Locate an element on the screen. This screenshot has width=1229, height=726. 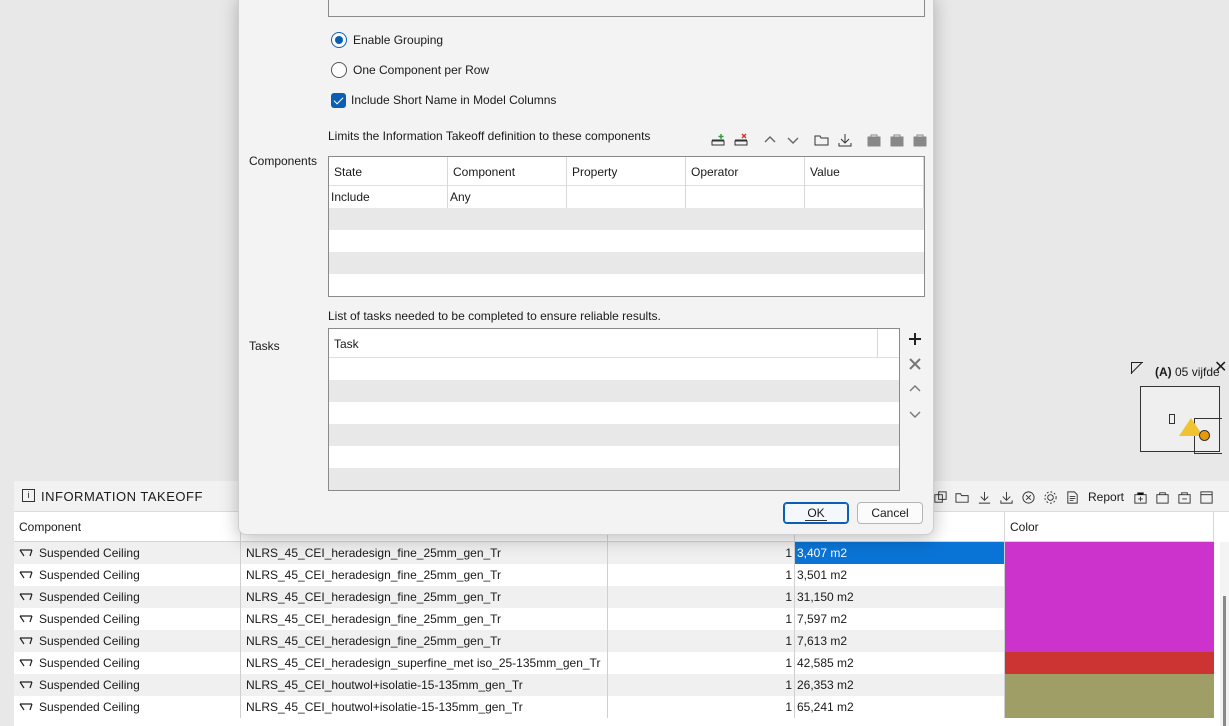
remove-row-icon is located at coordinates (740, 140).